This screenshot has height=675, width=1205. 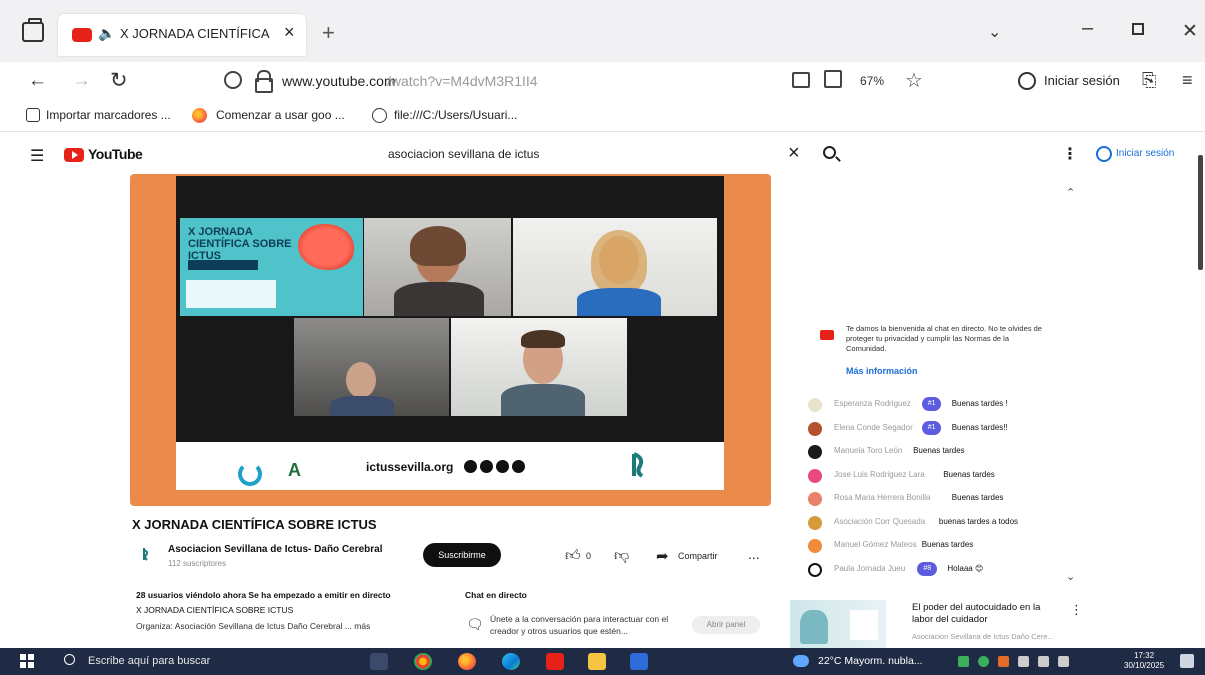 What do you see at coordinates (233, 80) in the screenshot?
I see `tracking-shield-icon` at bounding box center [233, 80].